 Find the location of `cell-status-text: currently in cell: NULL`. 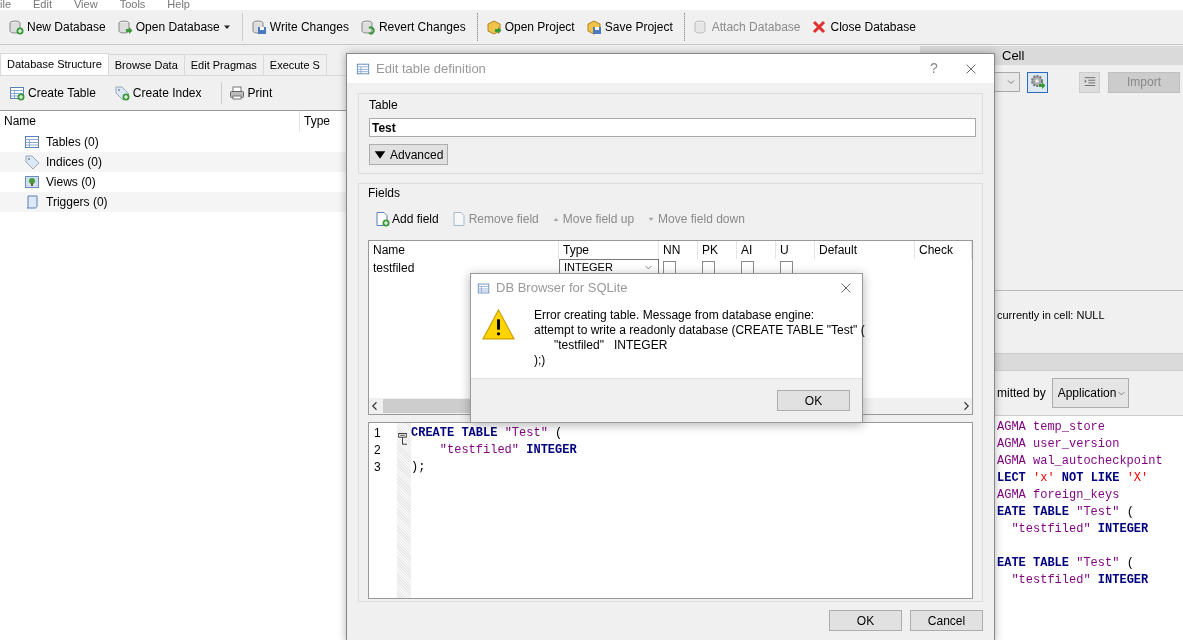

cell-status-text: currently in cell: NULL is located at coordinates (1051, 315).